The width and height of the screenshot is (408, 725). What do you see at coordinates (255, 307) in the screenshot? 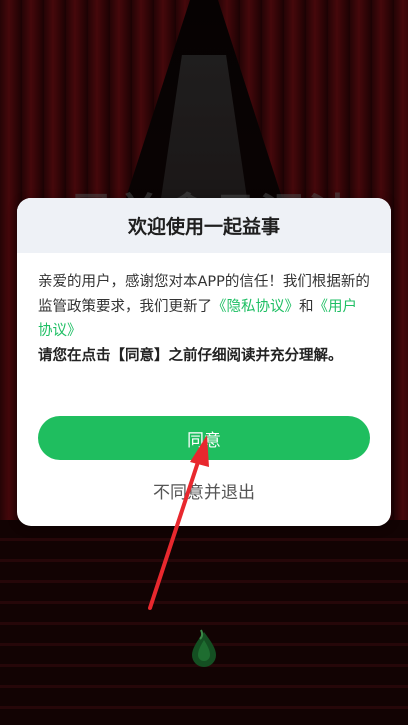
I see `privacy-policy-link: 《隐私协议》` at bounding box center [255, 307].